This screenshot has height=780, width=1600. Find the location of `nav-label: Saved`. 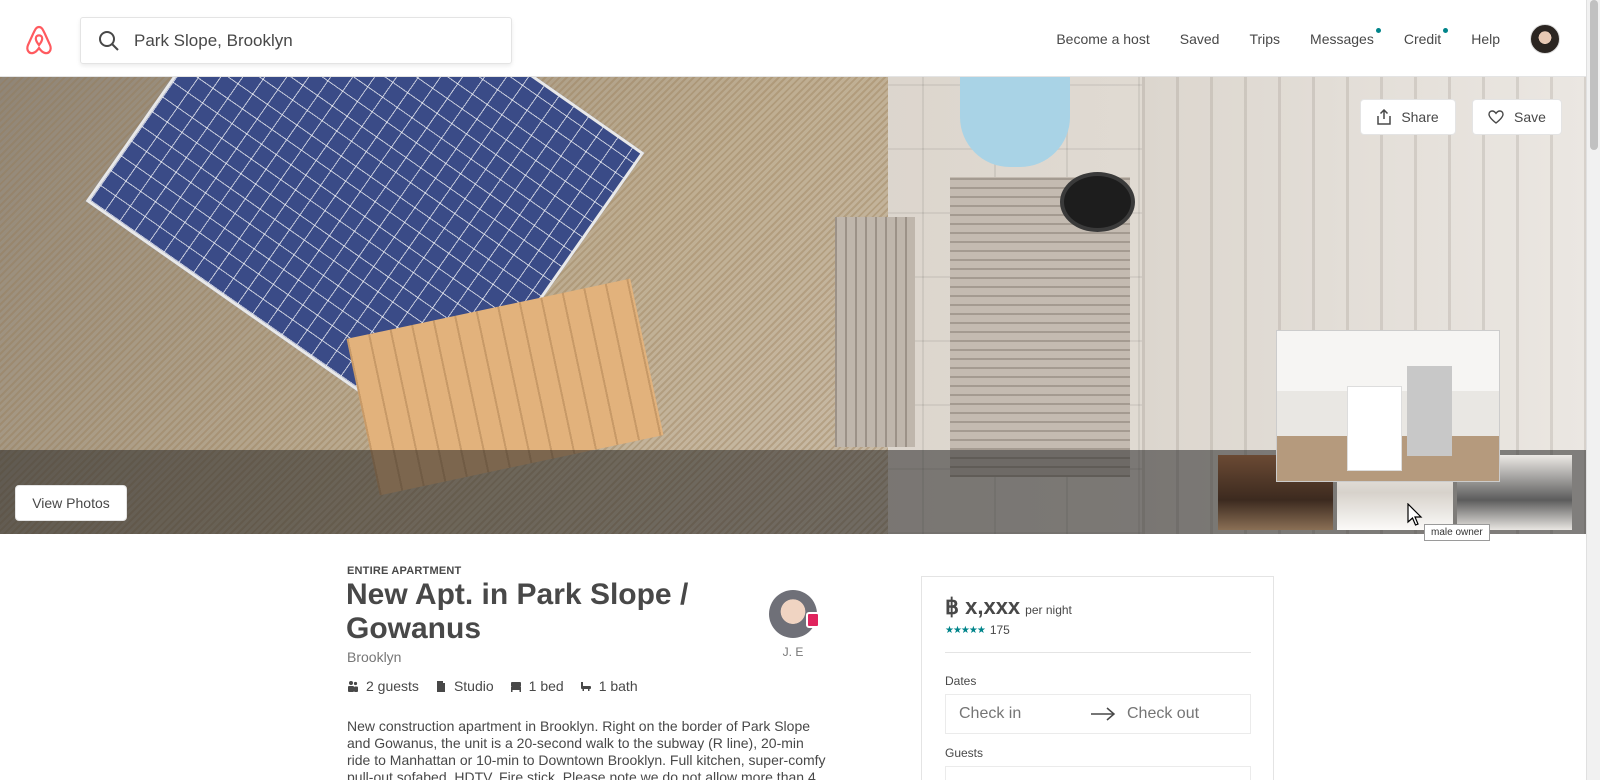

nav-label: Saved is located at coordinates (1199, 38).